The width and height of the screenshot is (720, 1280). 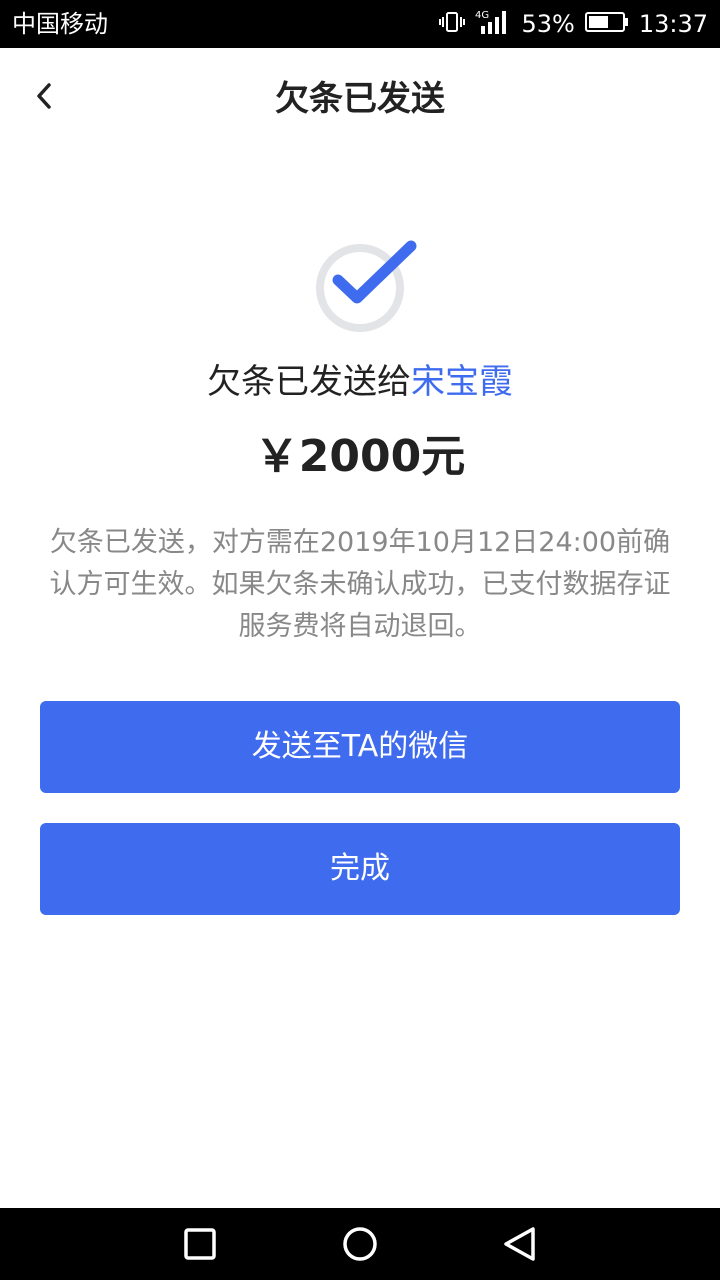 I want to click on clock: 13:37, so click(x=673, y=24).